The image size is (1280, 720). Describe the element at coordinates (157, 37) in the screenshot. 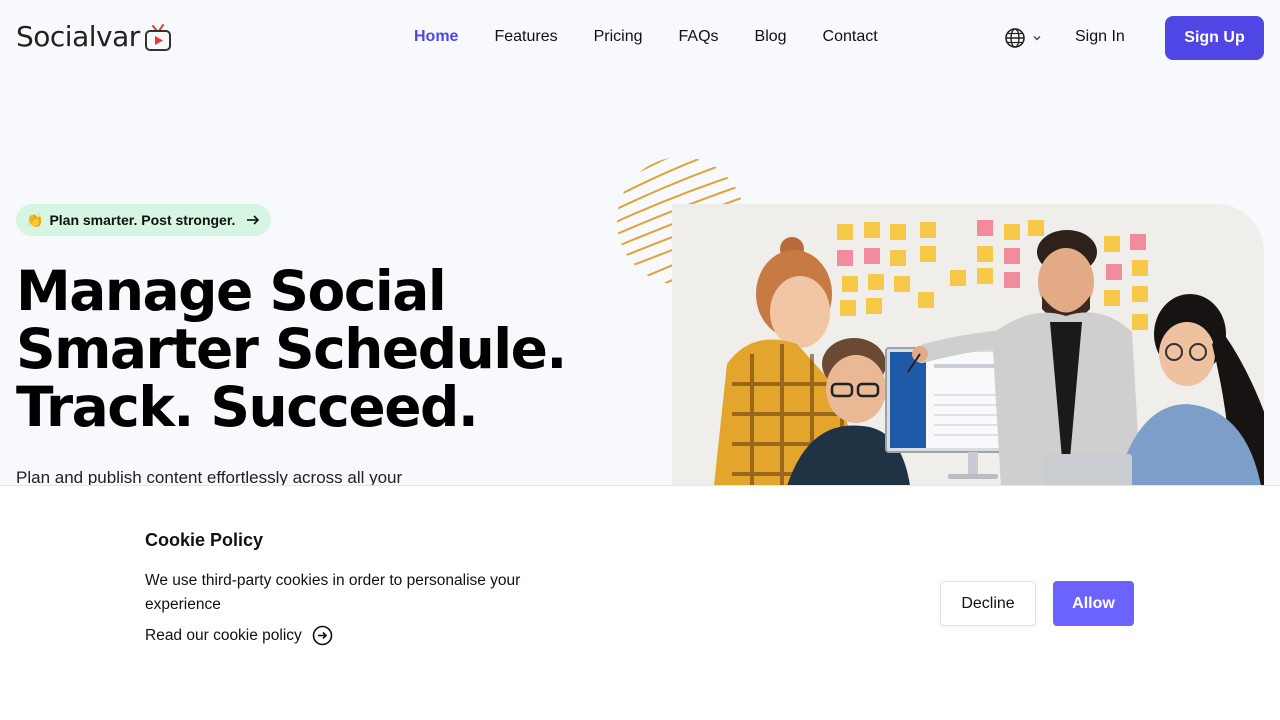

I see `tv-play-icon` at that location.